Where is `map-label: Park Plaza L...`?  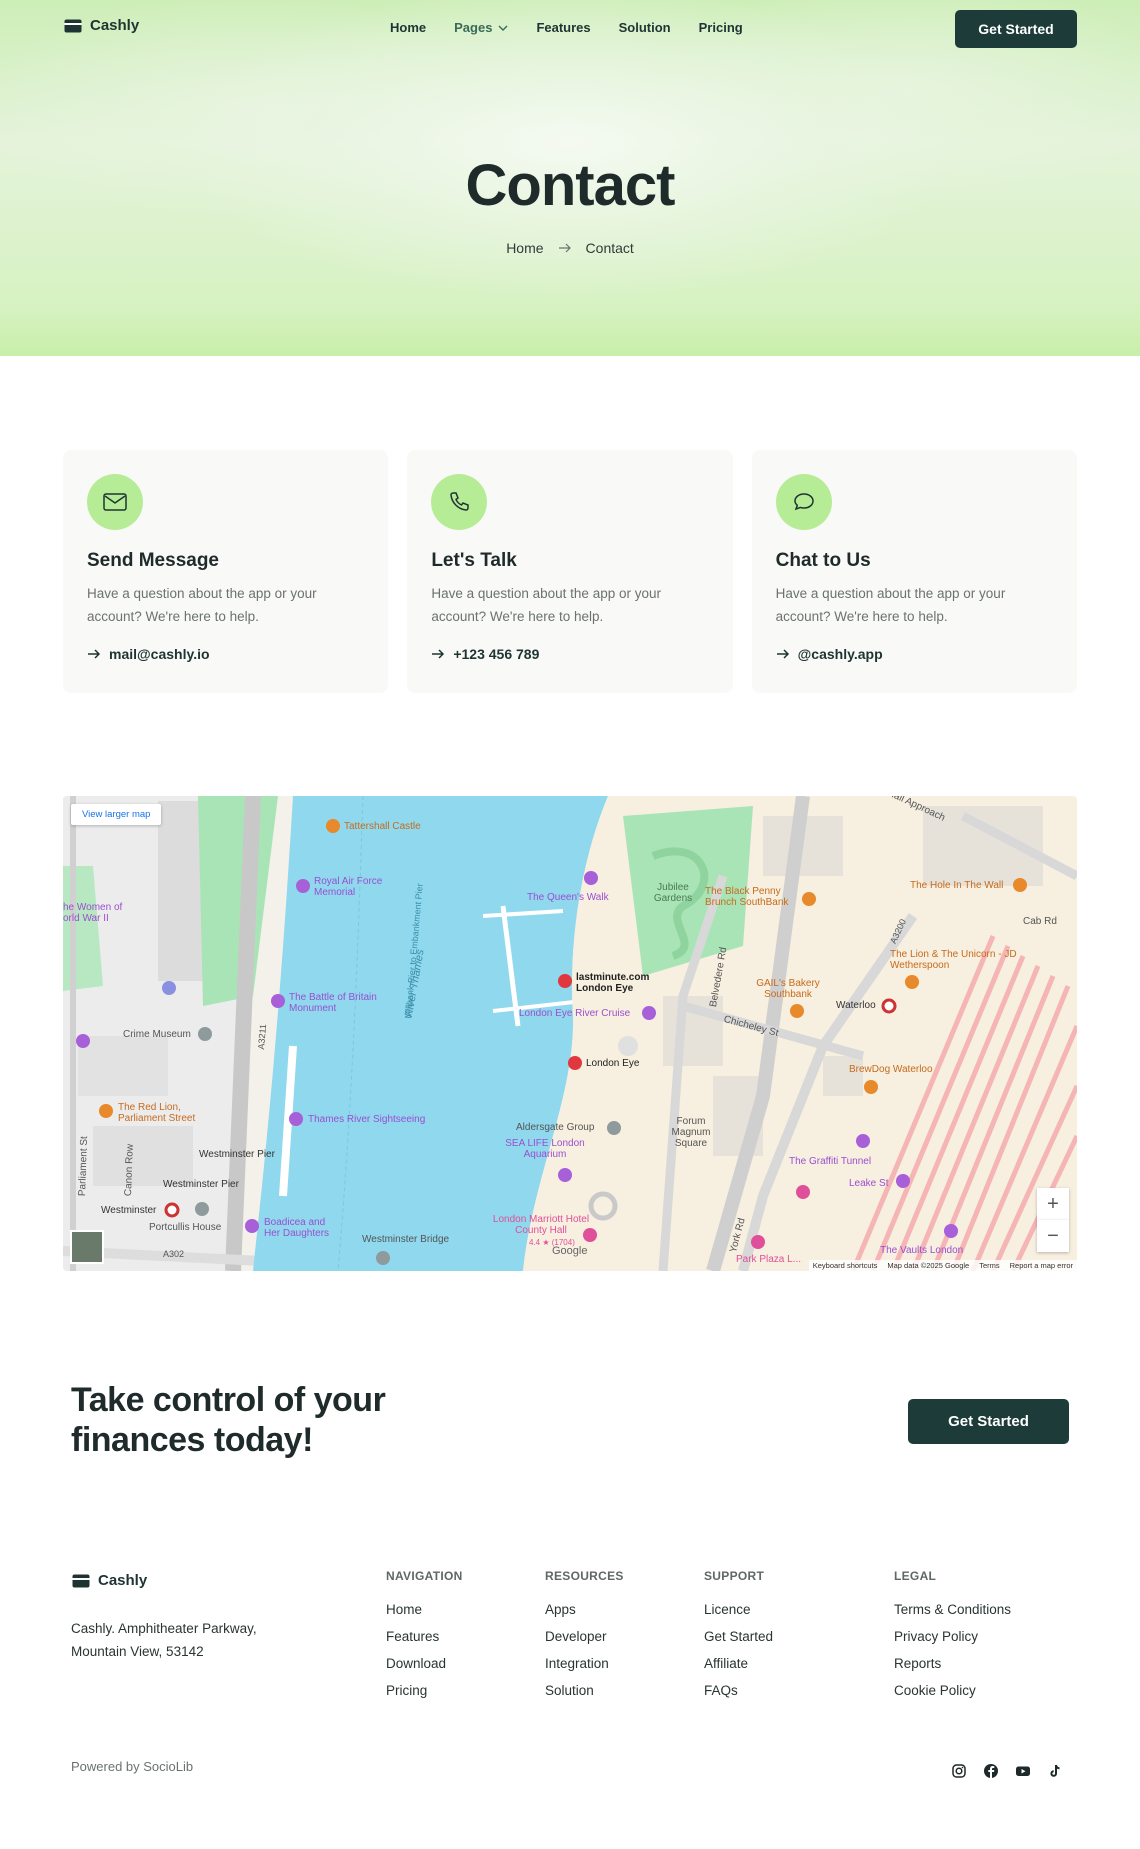 map-label: Park Plaza L... is located at coordinates (768, 1259).